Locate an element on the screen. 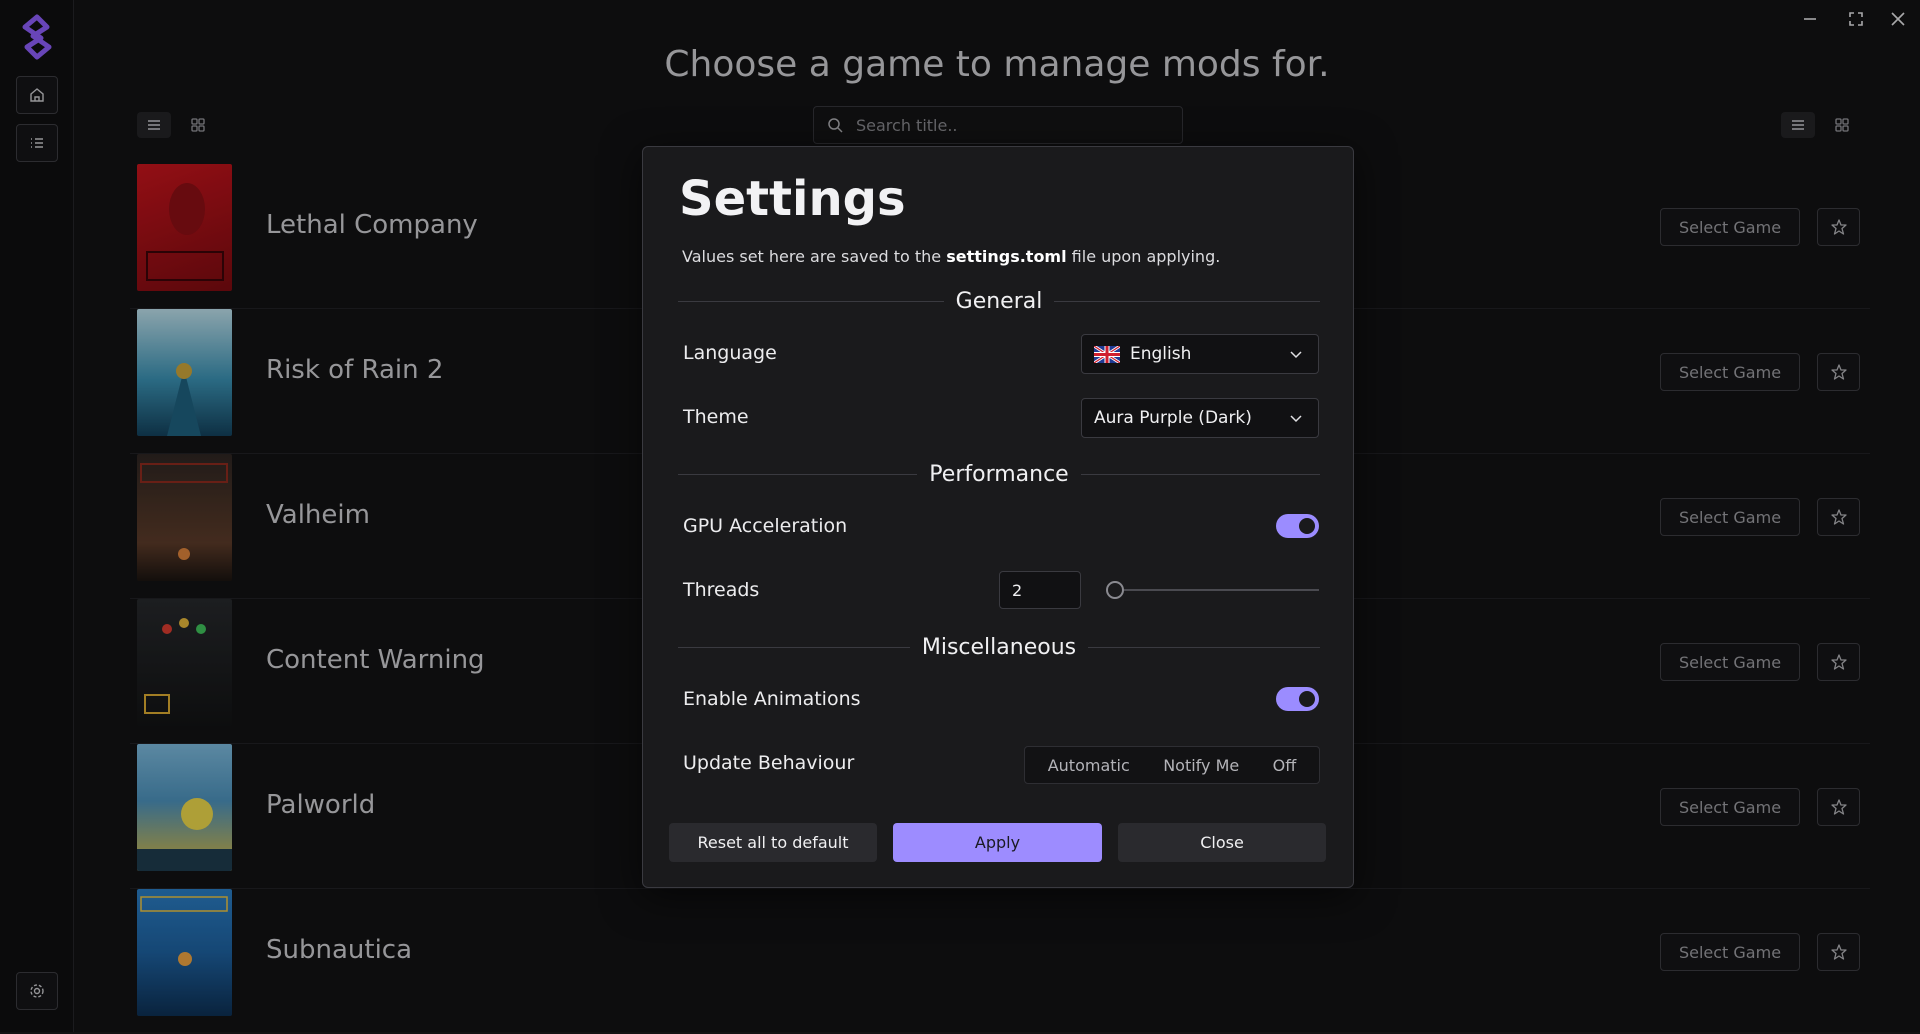 This screenshot has height=1034, width=1920. update-option-notify-me: Notify Me is located at coordinates (1201, 765).